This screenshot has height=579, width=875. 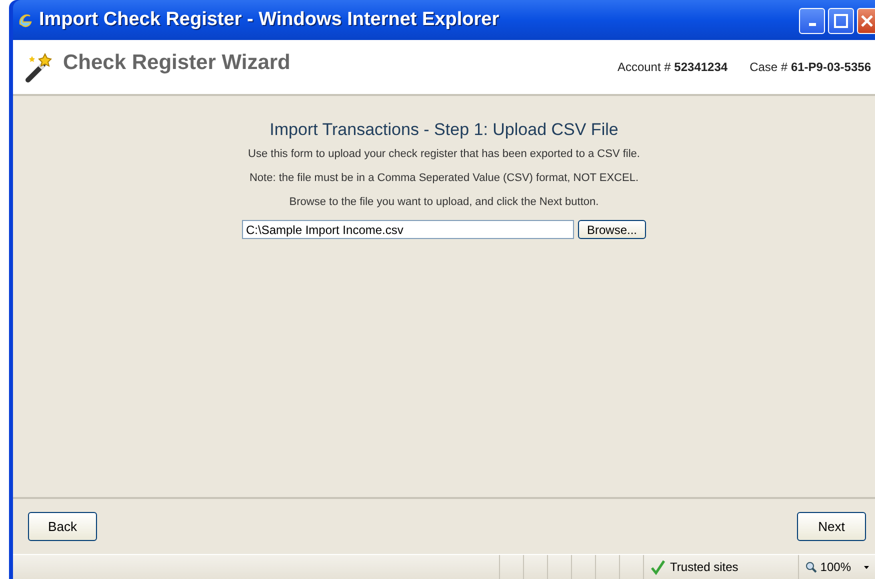 I want to click on back-button: Back, so click(x=62, y=526).